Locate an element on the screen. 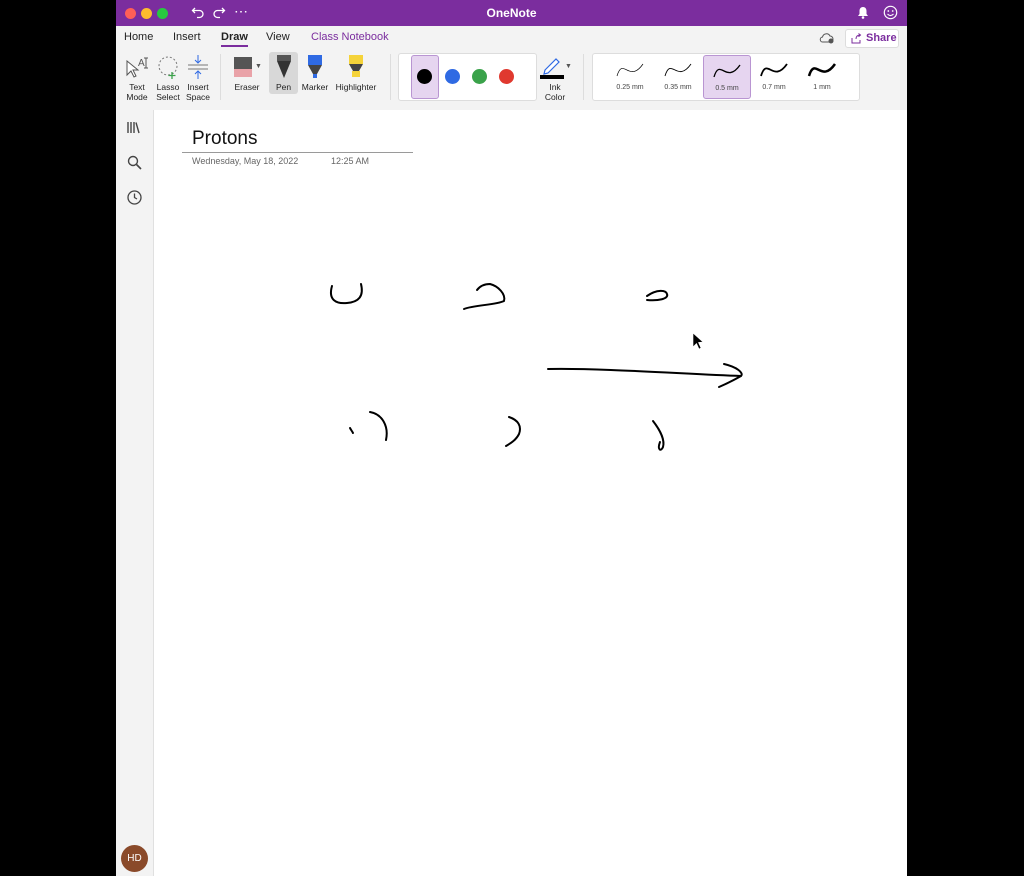 The image size is (1024, 876). text-mode-label-2: Mode is located at coordinates (137, 97).